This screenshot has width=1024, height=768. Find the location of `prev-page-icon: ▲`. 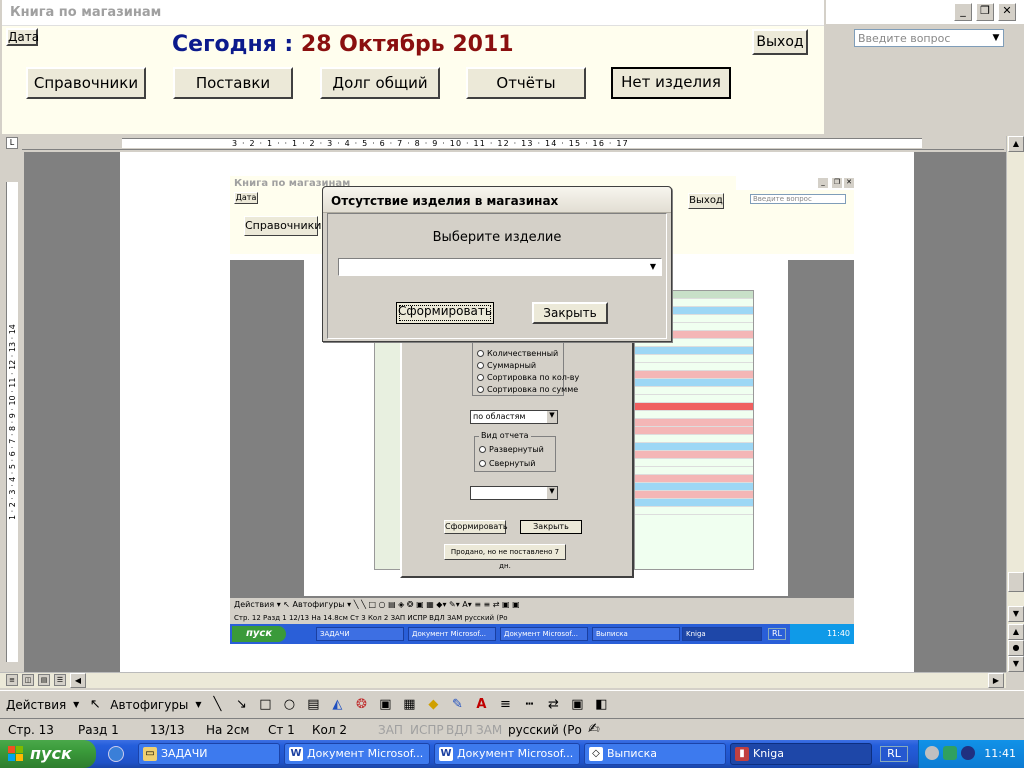

prev-page-icon: ▲ is located at coordinates (1016, 632).